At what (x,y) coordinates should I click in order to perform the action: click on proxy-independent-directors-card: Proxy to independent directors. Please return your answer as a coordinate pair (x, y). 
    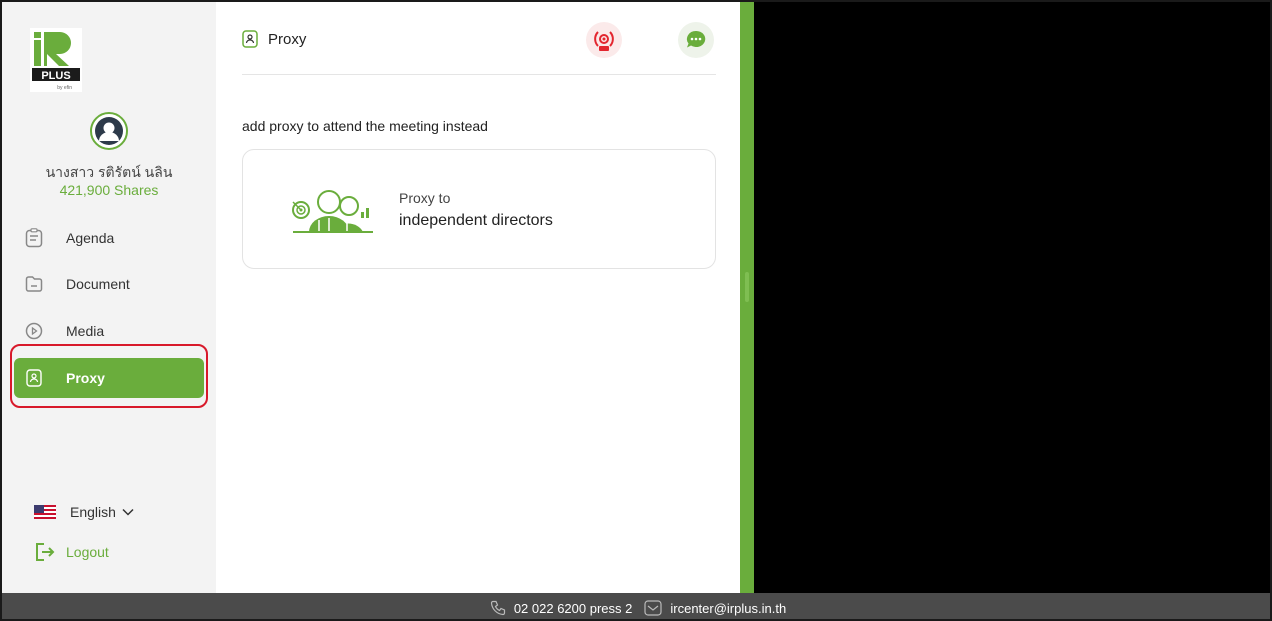
    Looking at the image, I should click on (479, 209).